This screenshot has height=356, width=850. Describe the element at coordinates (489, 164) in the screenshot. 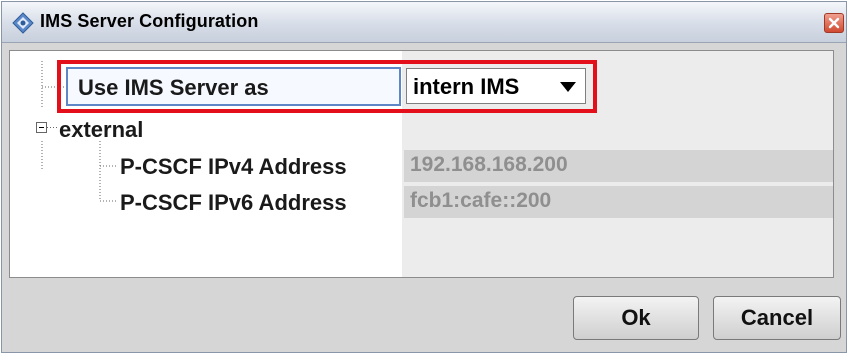

I see `pcscf-ipv4-value: 192.168.168.200` at that location.